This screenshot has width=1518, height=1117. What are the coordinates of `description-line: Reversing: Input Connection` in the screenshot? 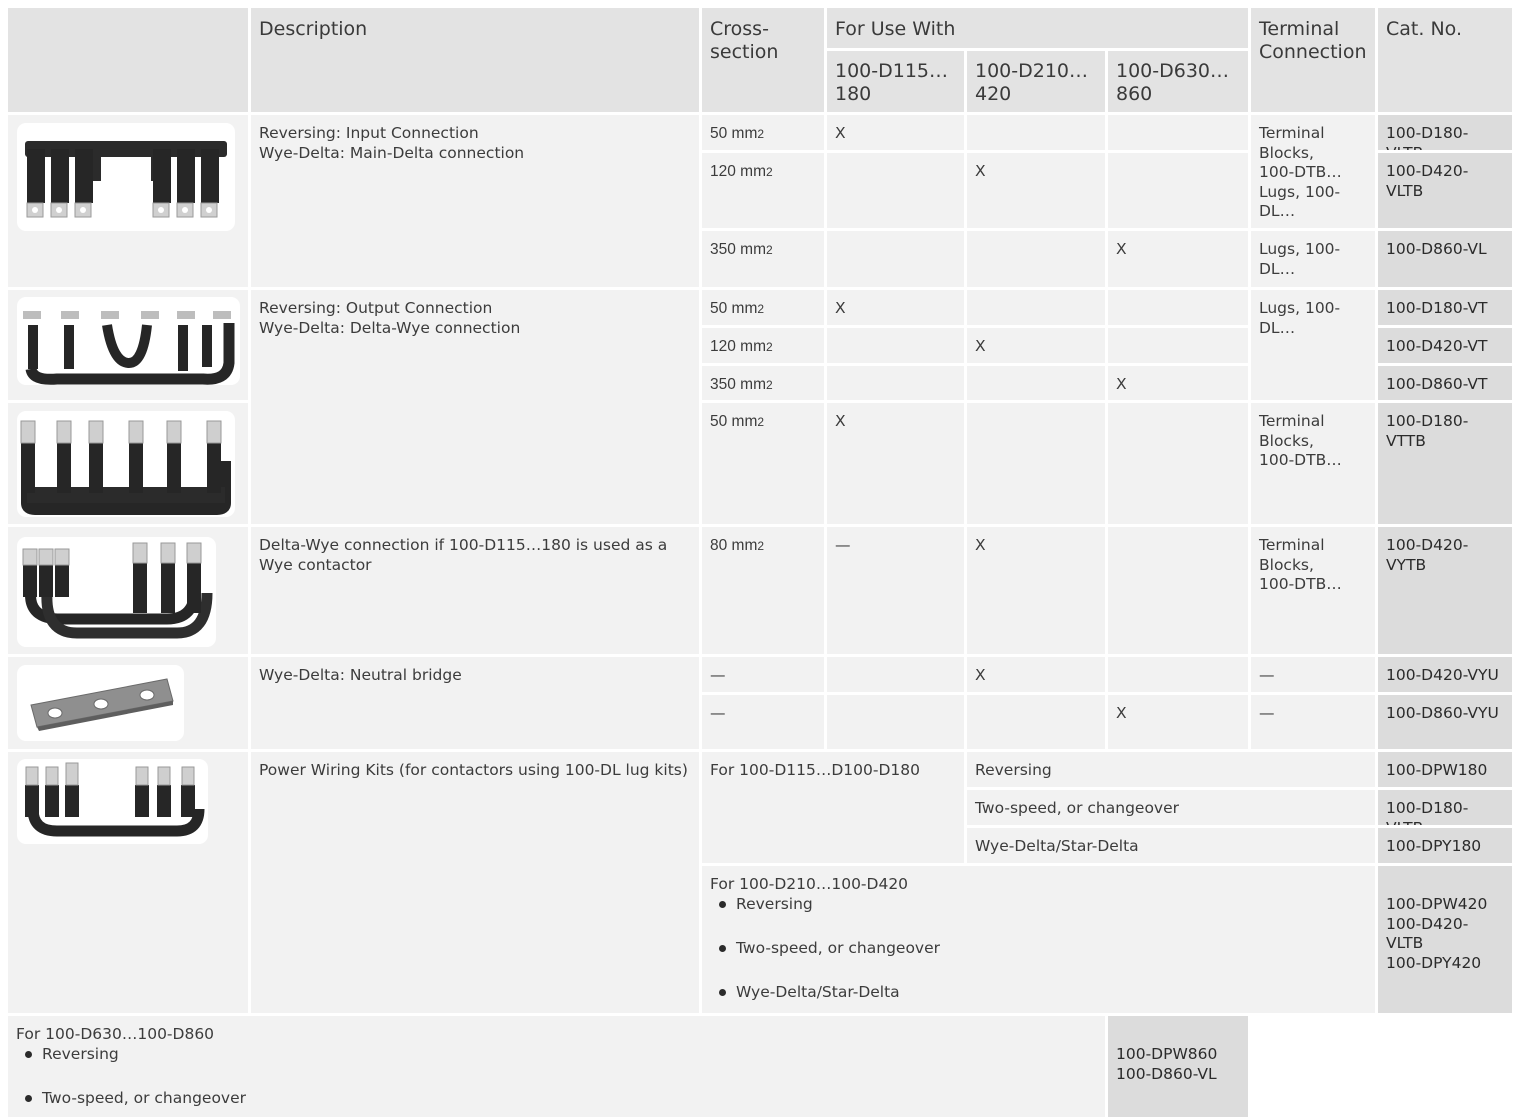 It's located at (369, 133).